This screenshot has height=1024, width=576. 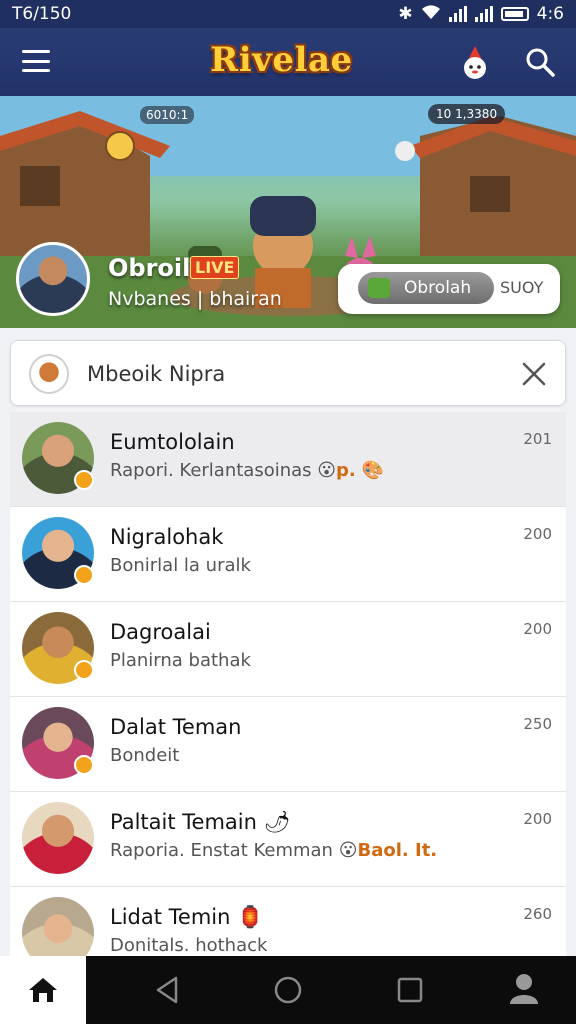 I want to click on app-bar: Rivelae, so click(x=288, y=62).